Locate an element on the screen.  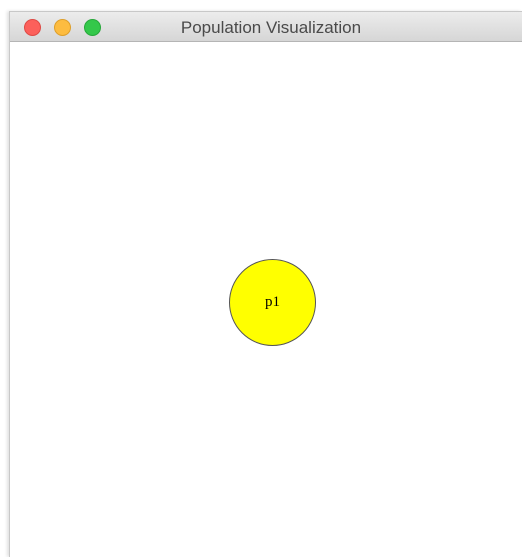
population-node-p1: p1 is located at coordinates (272, 302).